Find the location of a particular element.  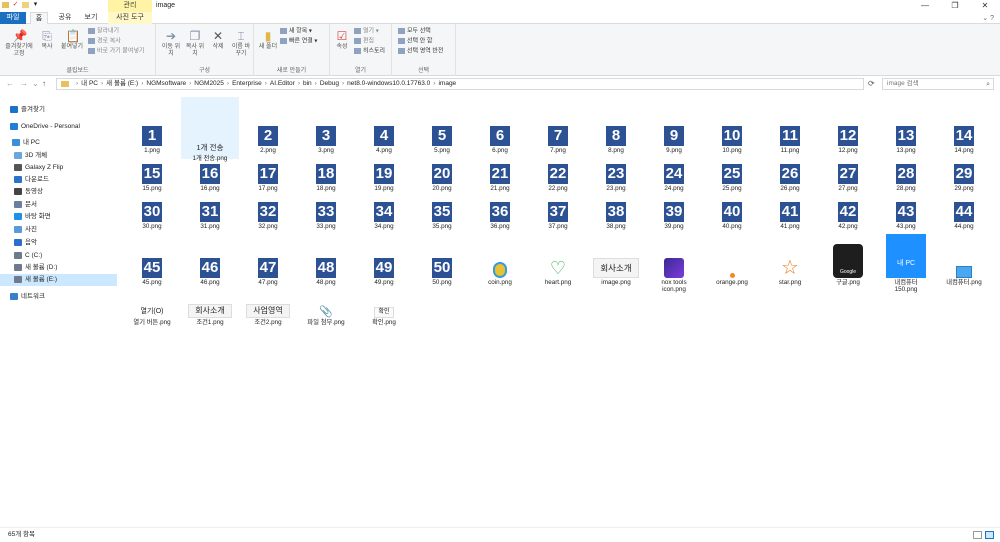

recent-chevron-icon: ⌄ is located at coordinates (35, 84).